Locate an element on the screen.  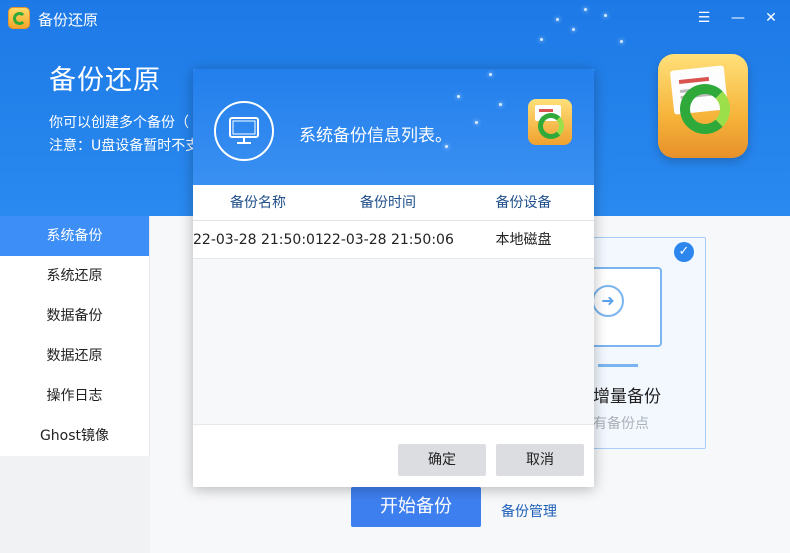
hero-note: 注意：U盘设备暂时不支 is located at coordinates (124, 146).